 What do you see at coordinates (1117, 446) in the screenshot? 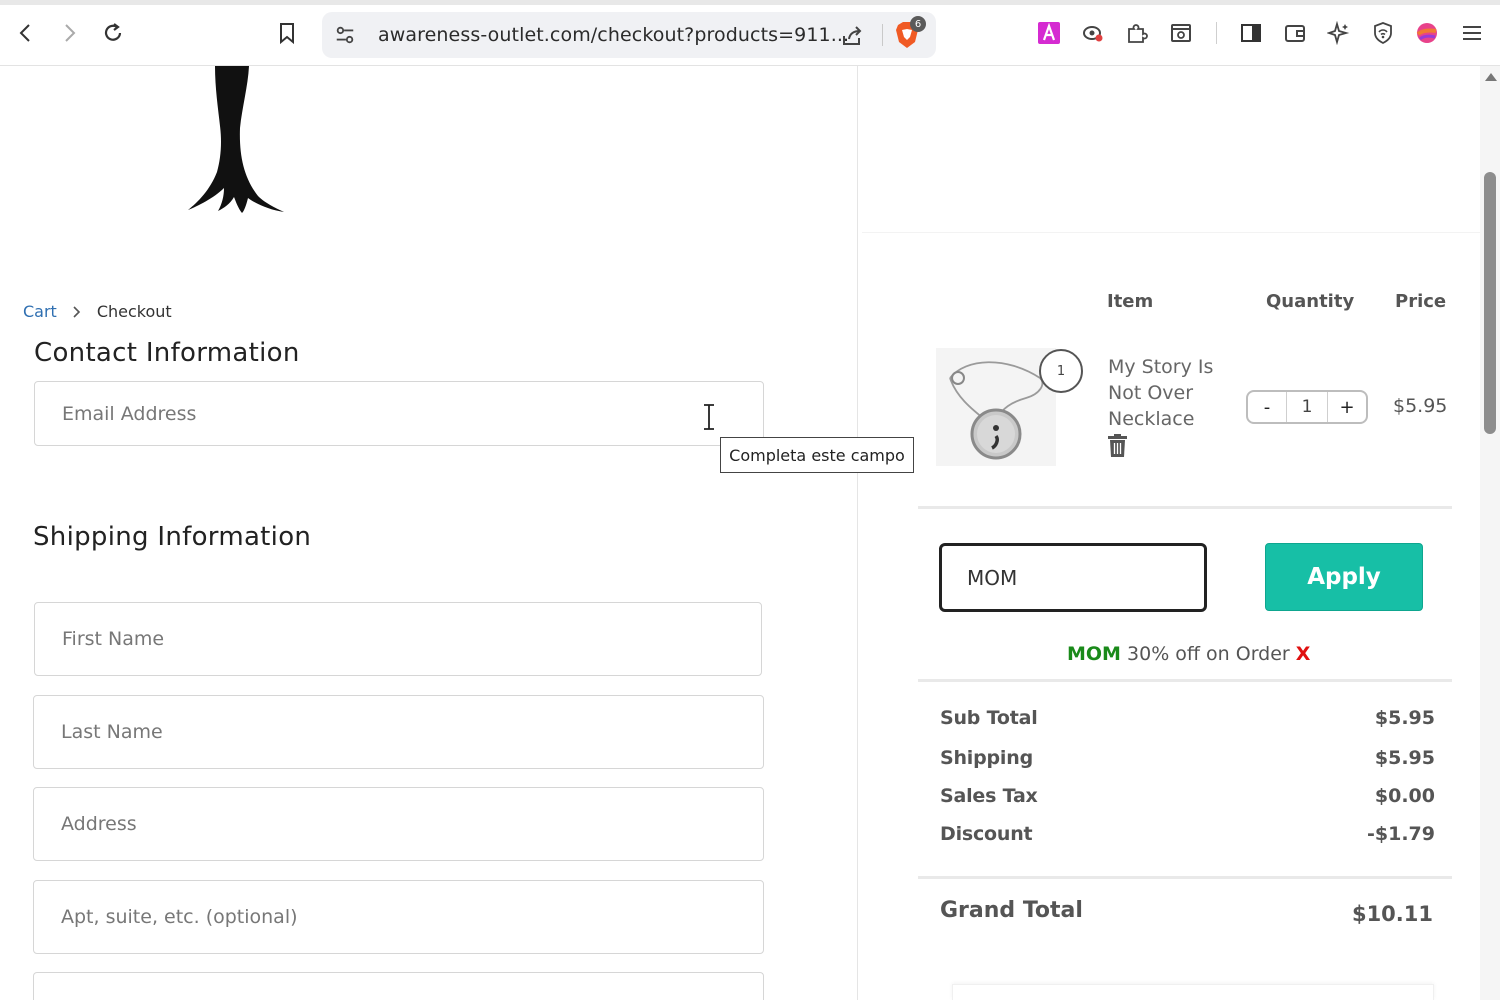
I see `trash-icon` at bounding box center [1117, 446].